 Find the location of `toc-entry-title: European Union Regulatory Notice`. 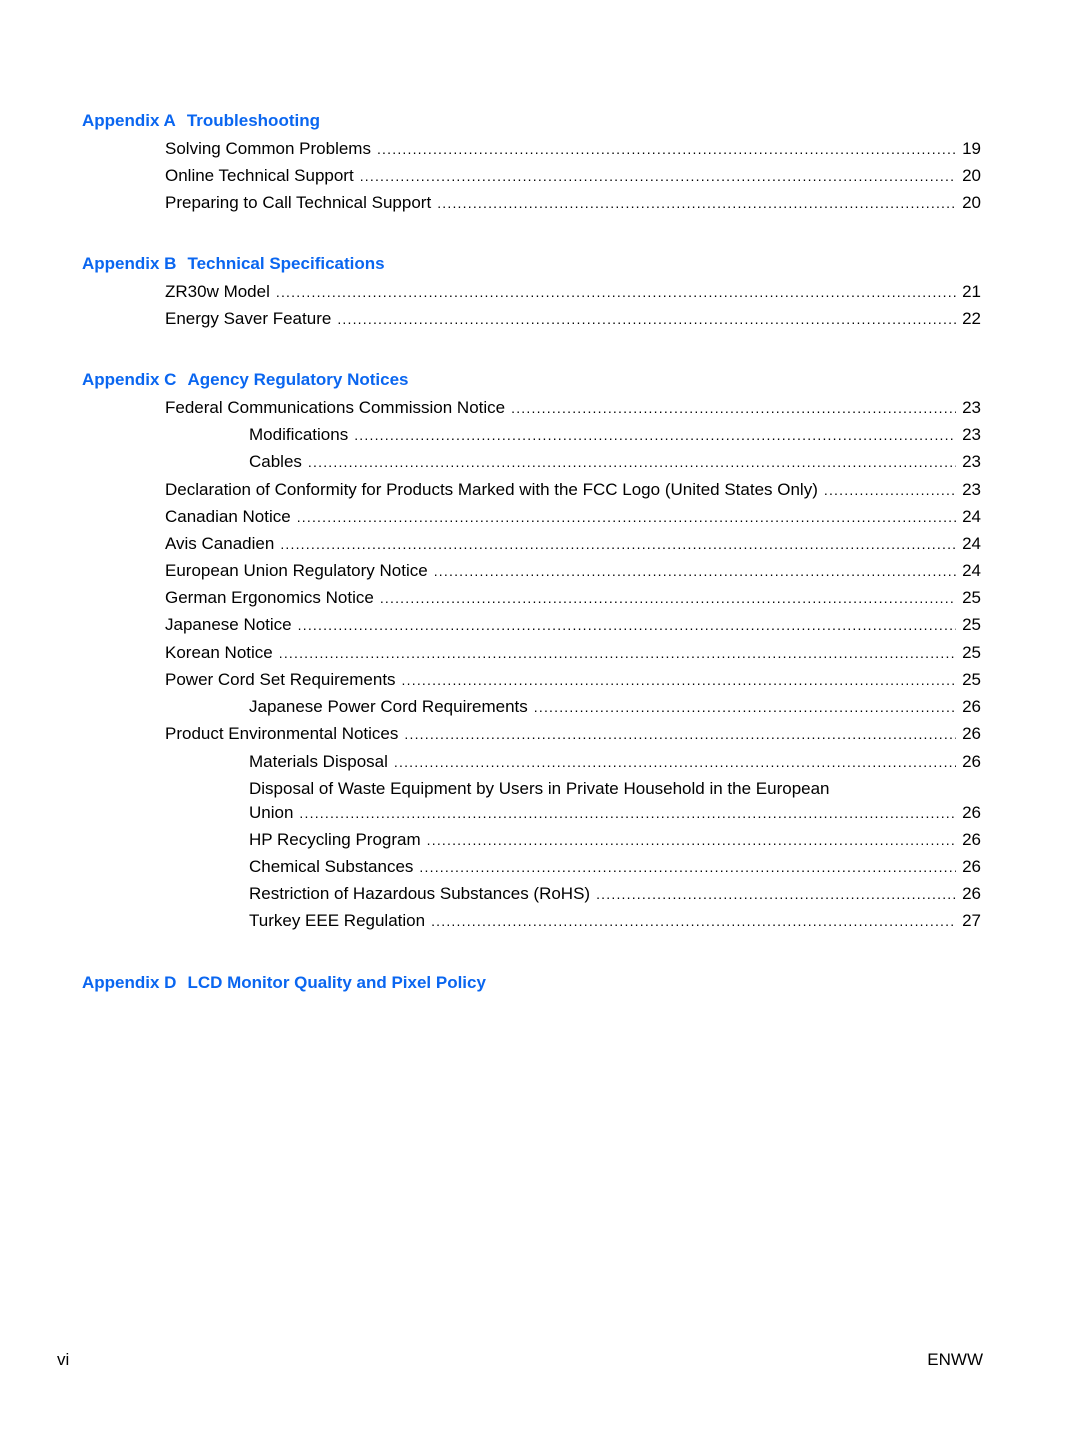

toc-entry-title: European Union Regulatory Notice is located at coordinates (296, 570).